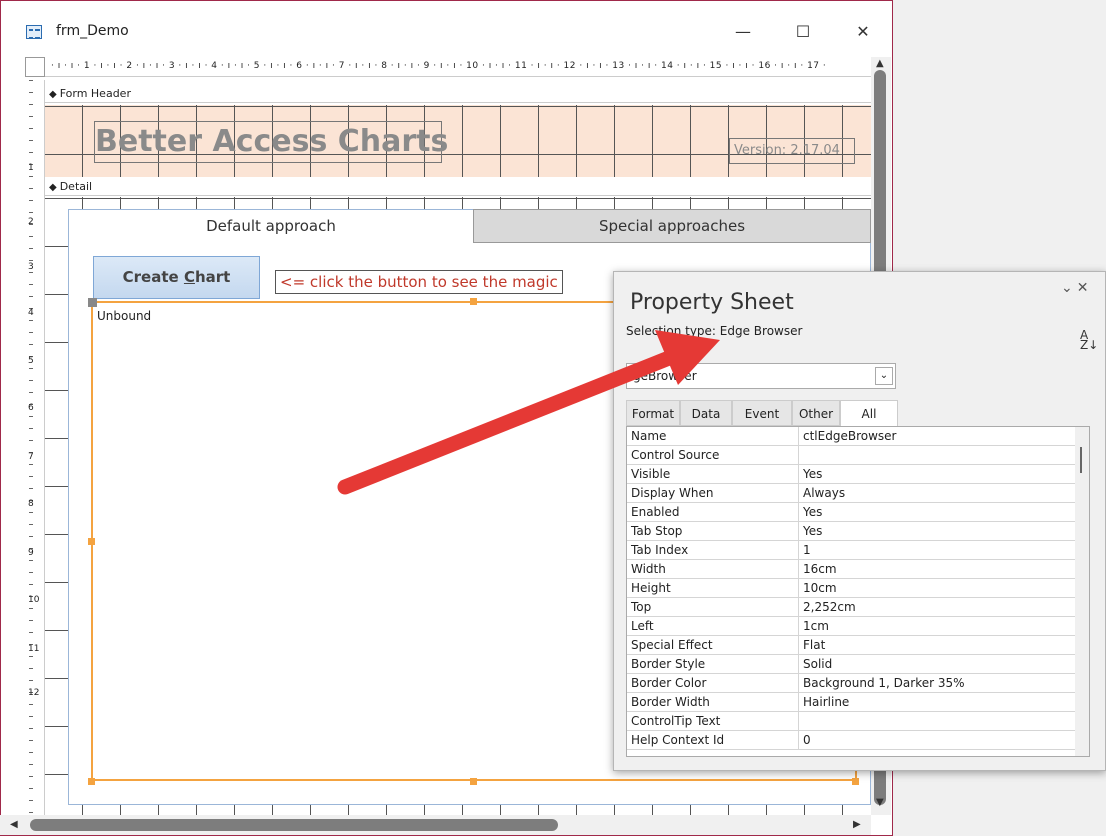  What do you see at coordinates (762, 413) in the screenshot?
I see `property-tab-event: Event` at bounding box center [762, 413].